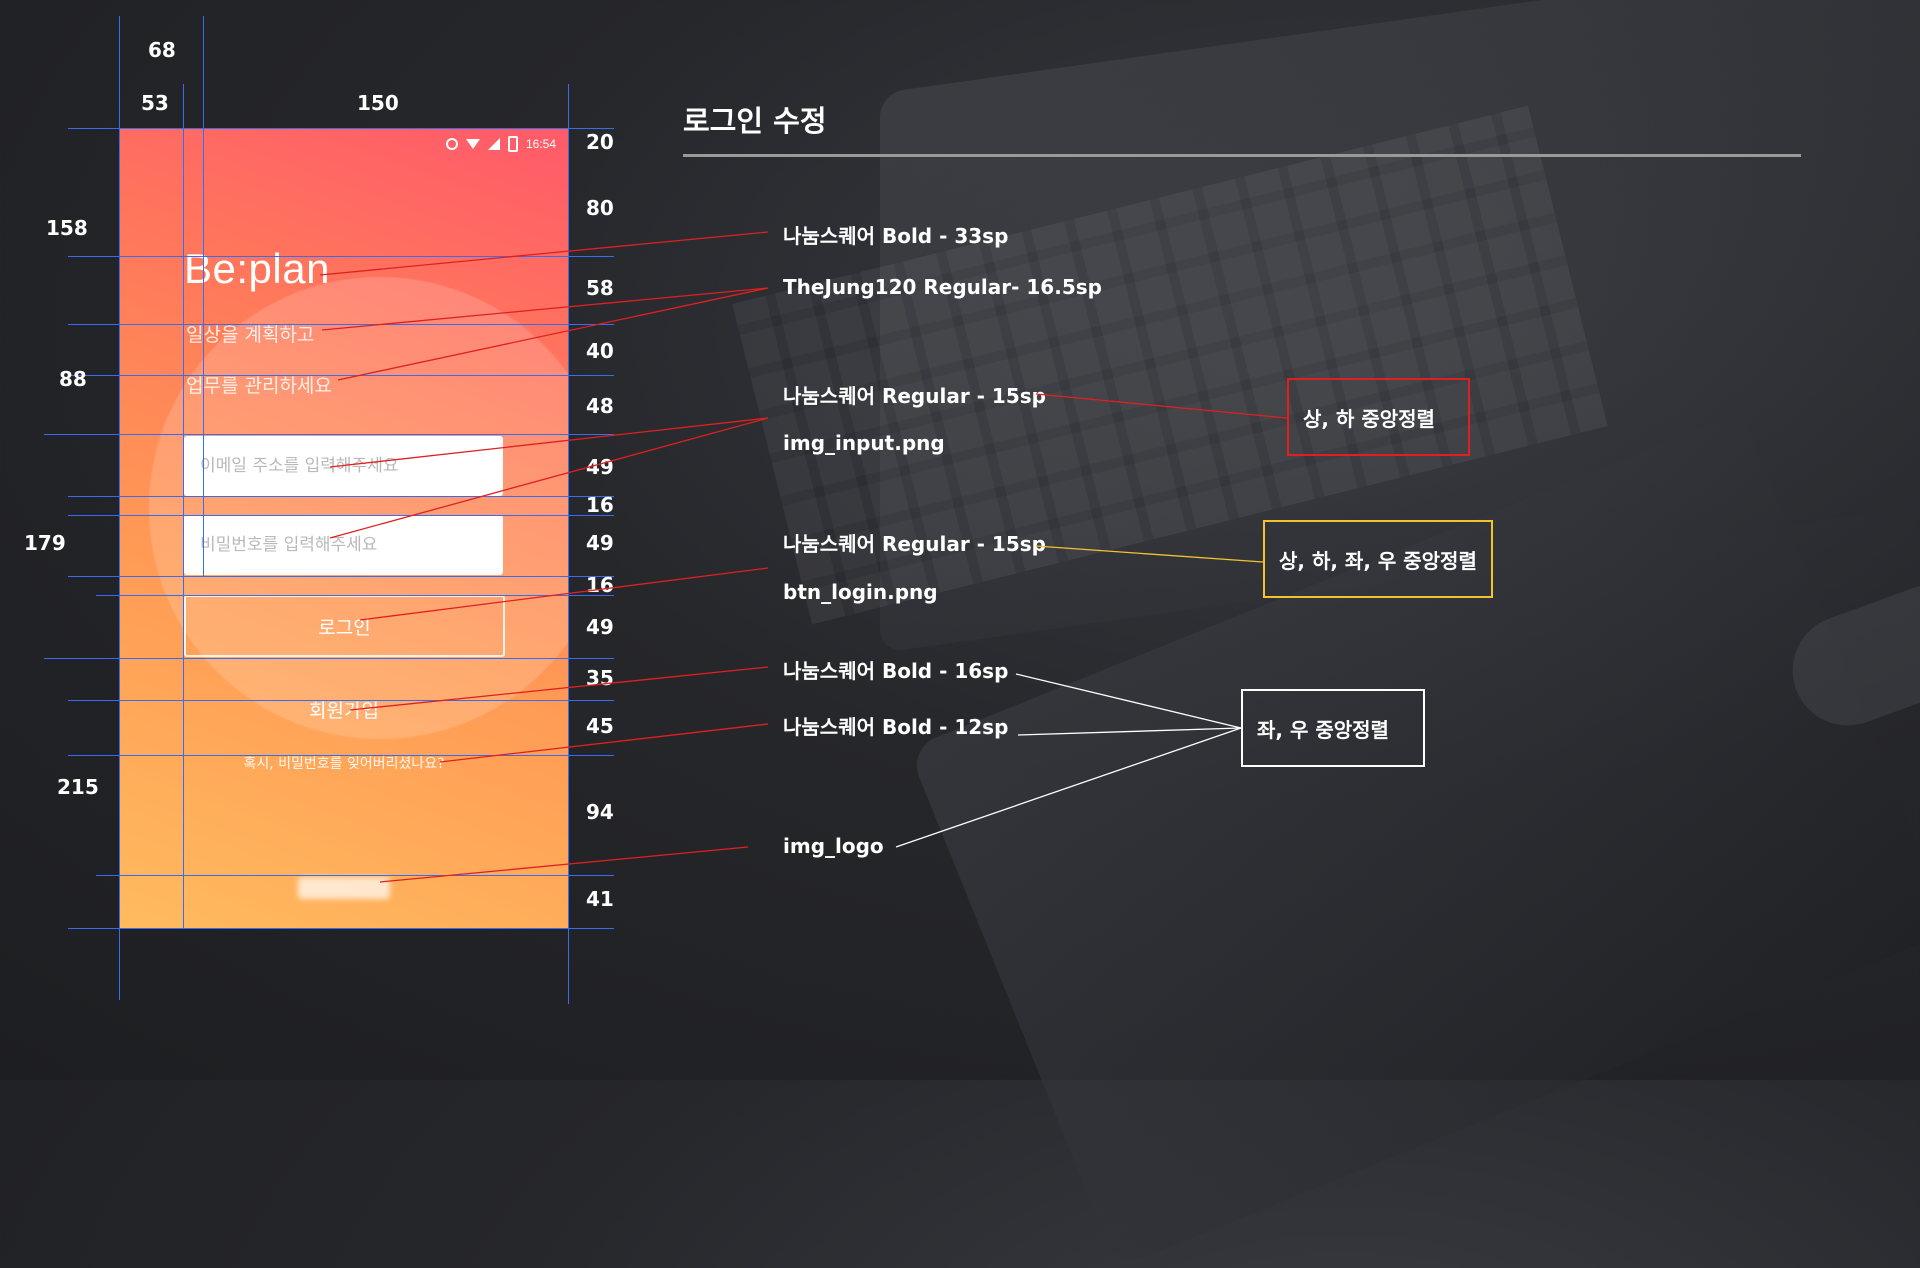  What do you see at coordinates (549, 442) in the screenshot?
I see `leader-line-email` at bounding box center [549, 442].